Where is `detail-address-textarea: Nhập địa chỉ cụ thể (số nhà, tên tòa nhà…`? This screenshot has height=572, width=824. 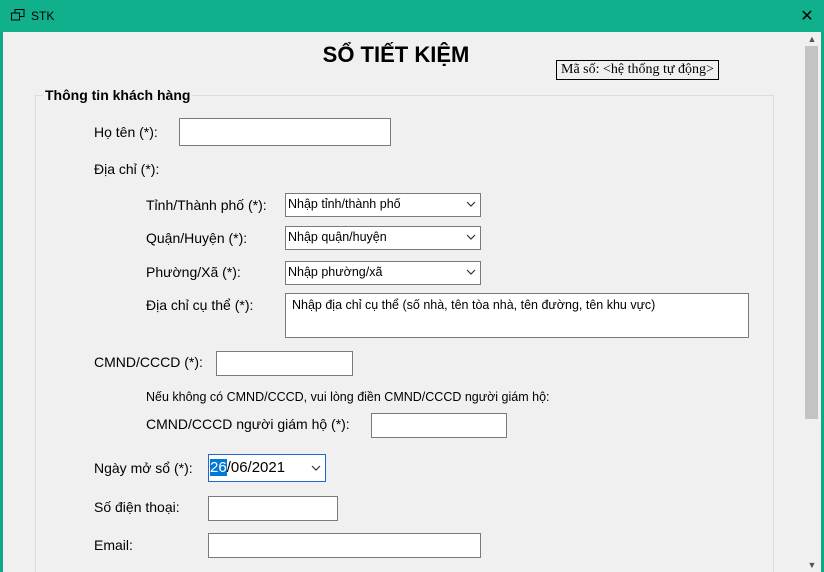 detail-address-textarea: Nhập địa chỉ cụ thể (số nhà, tên tòa nhà… is located at coordinates (517, 315).